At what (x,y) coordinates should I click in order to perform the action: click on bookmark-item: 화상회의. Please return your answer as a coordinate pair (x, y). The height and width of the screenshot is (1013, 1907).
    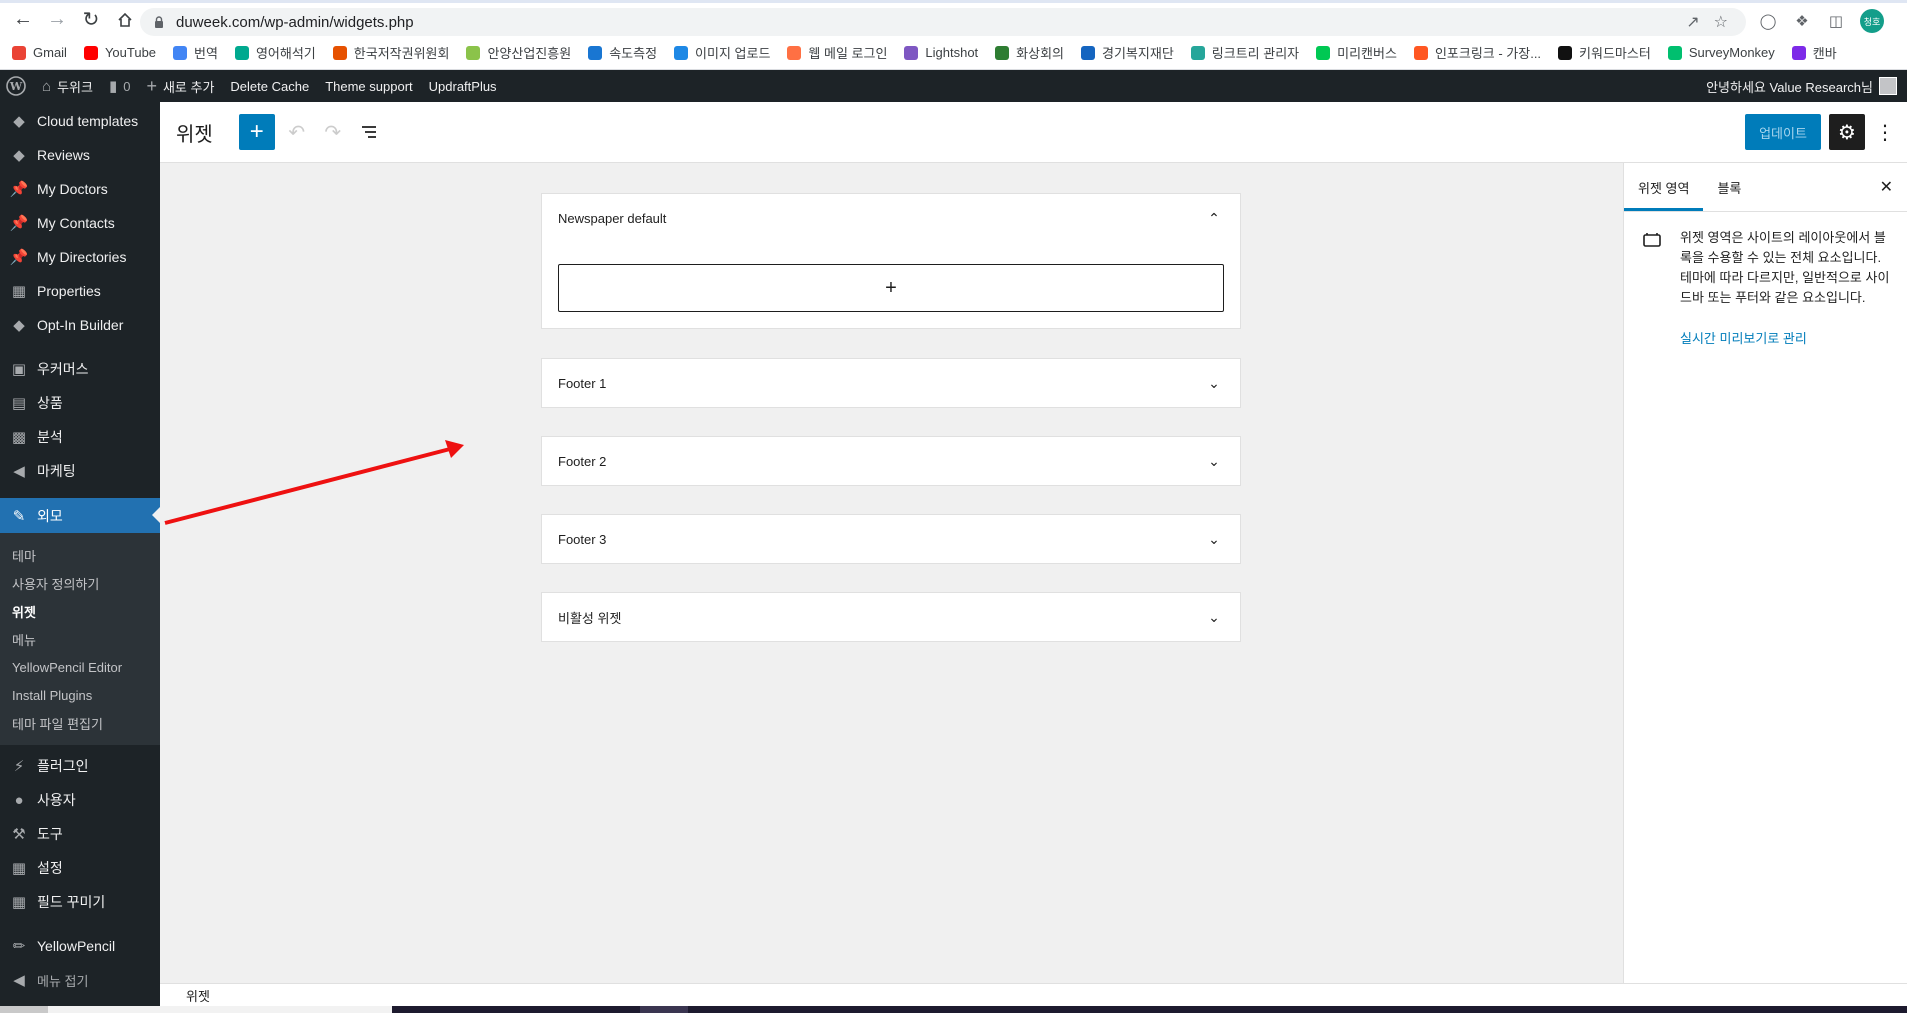
    Looking at the image, I should click on (1029, 52).